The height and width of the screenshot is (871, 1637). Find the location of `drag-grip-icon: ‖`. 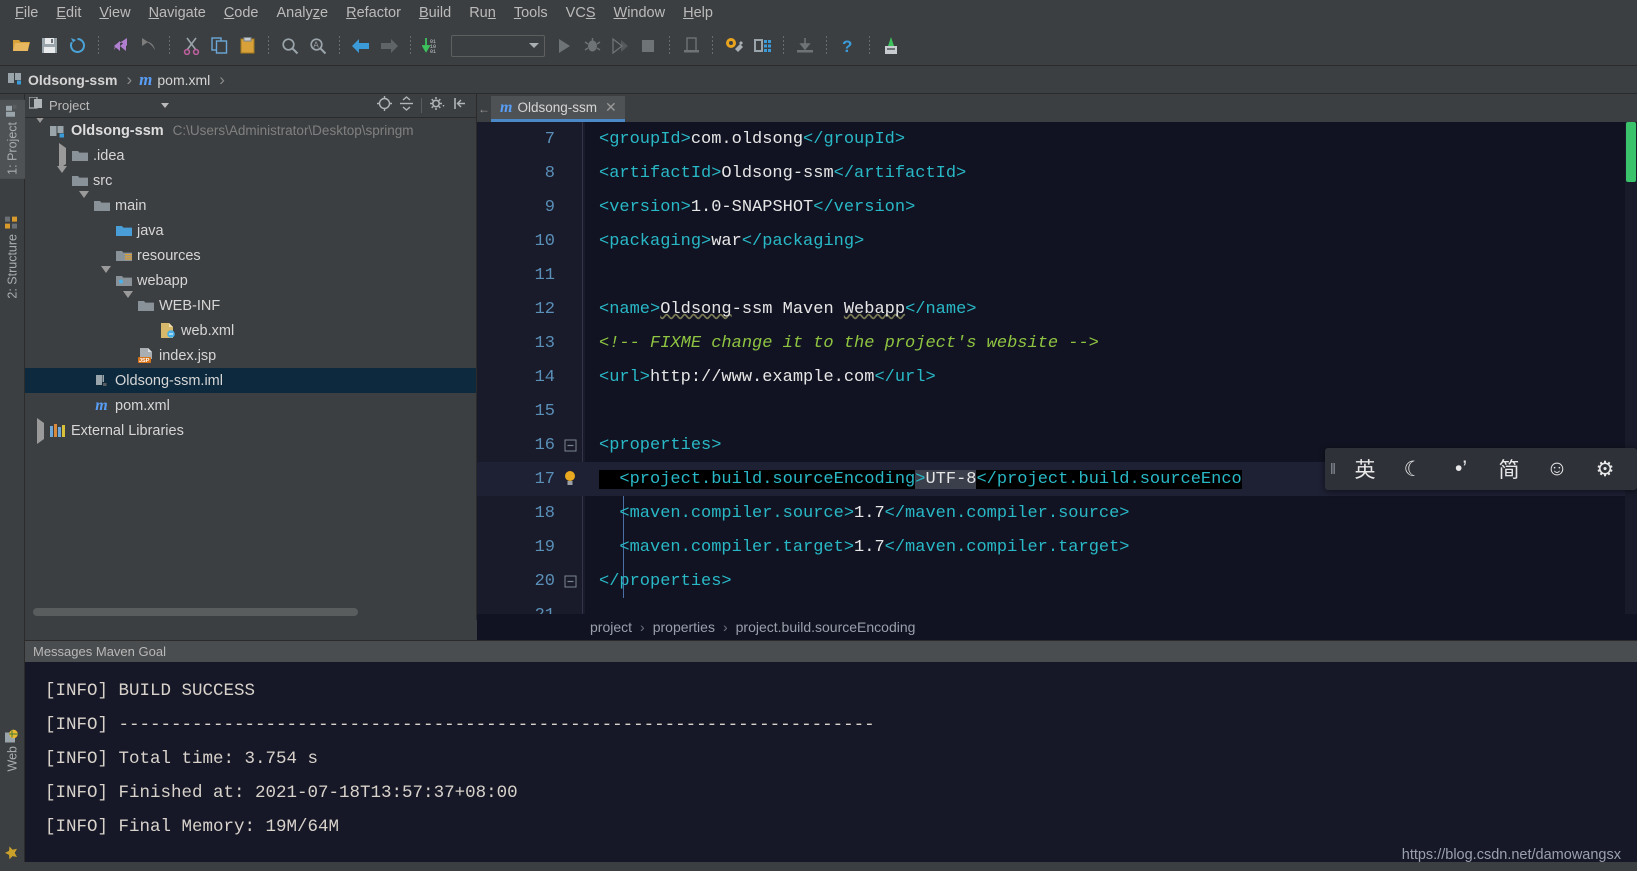

drag-grip-icon: ‖ is located at coordinates (1333, 469).